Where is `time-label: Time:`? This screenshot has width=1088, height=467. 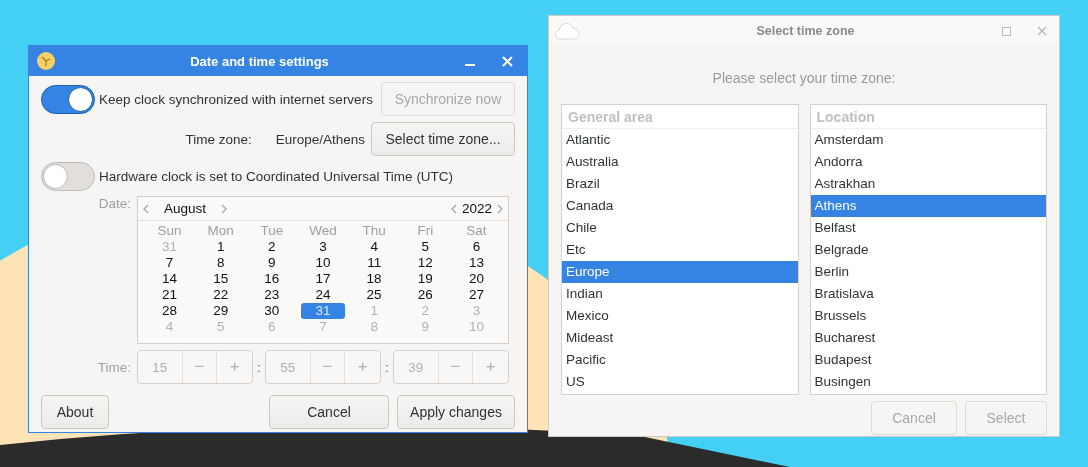 time-label: Time: is located at coordinates (114, 367).